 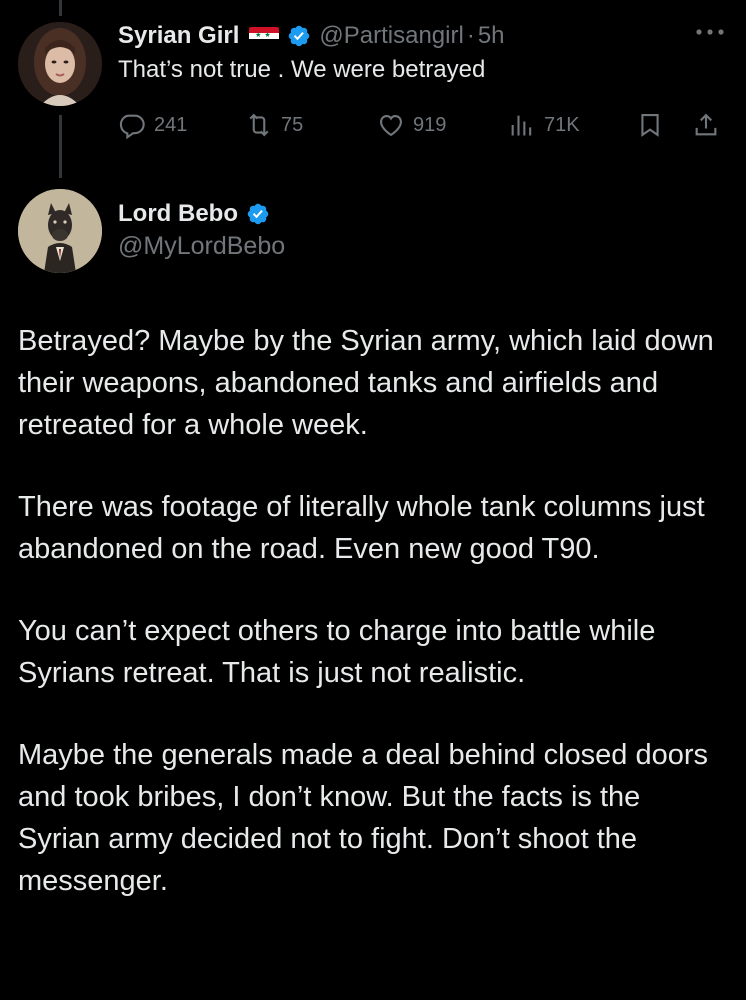 I want to click on reply-count: 241, so click(x=171, y=124).